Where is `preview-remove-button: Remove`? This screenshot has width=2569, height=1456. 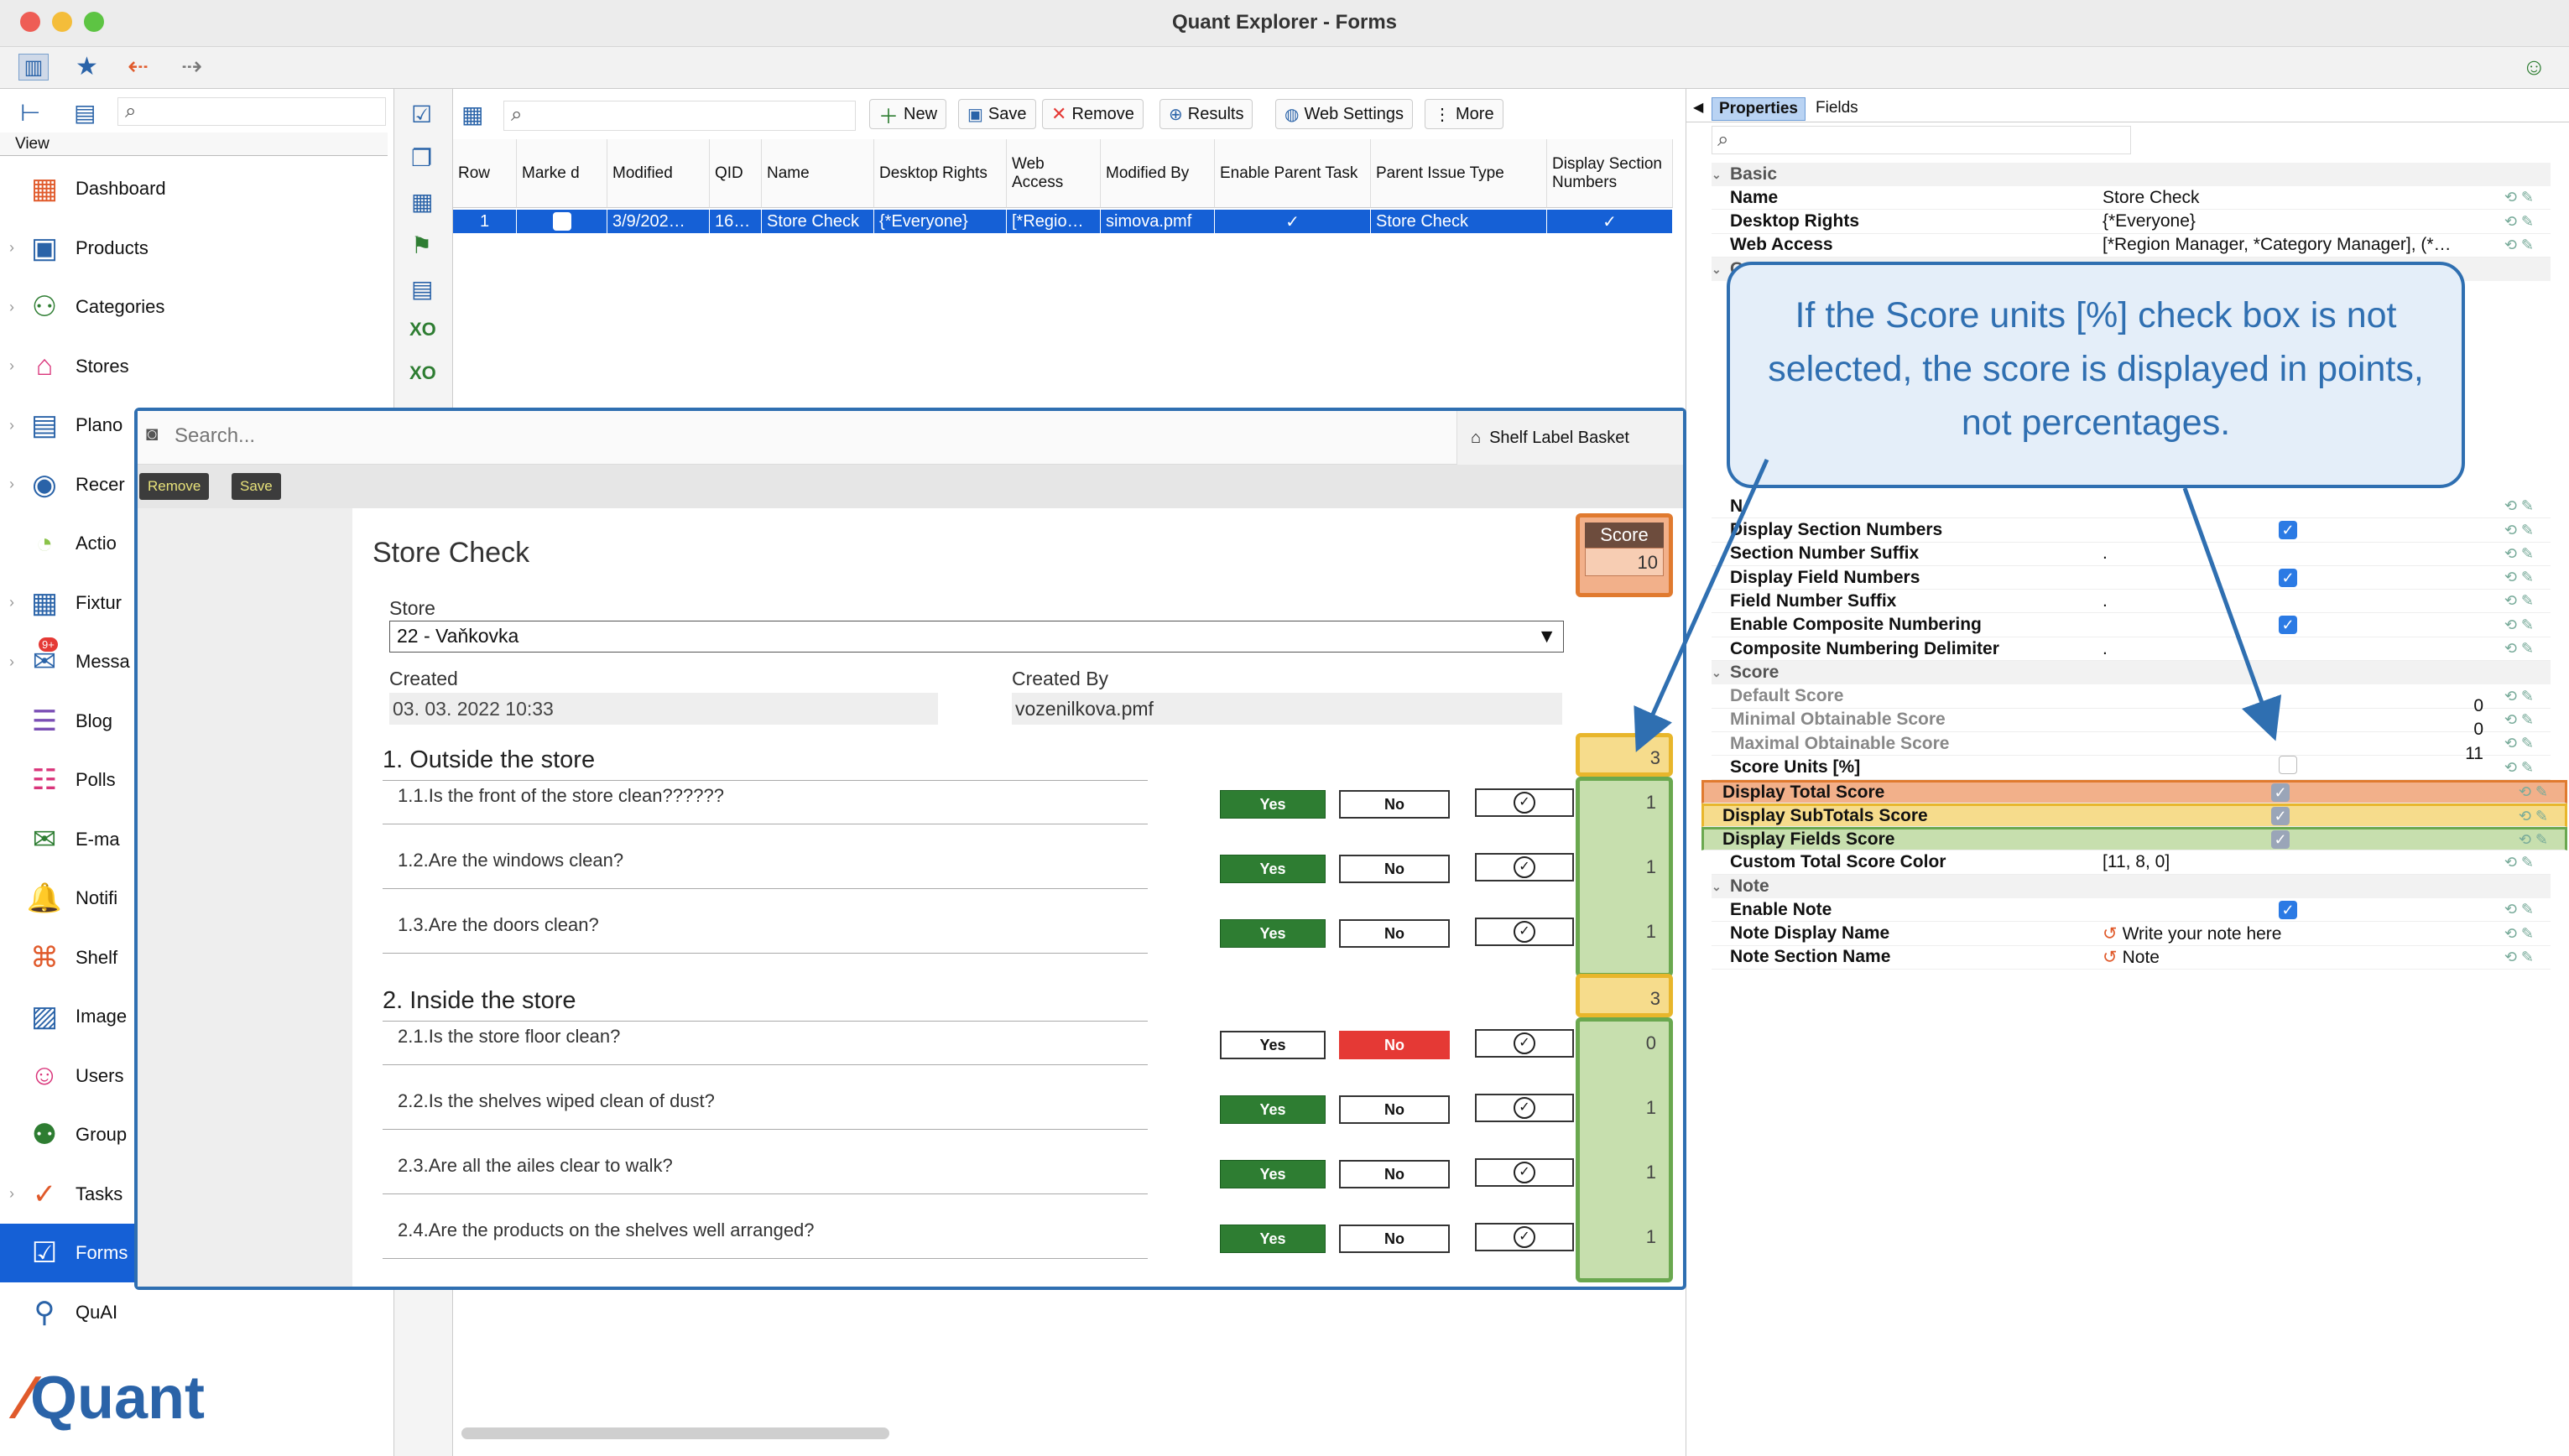 preview-remove-button: Remove is located at coordinates (174, 486).